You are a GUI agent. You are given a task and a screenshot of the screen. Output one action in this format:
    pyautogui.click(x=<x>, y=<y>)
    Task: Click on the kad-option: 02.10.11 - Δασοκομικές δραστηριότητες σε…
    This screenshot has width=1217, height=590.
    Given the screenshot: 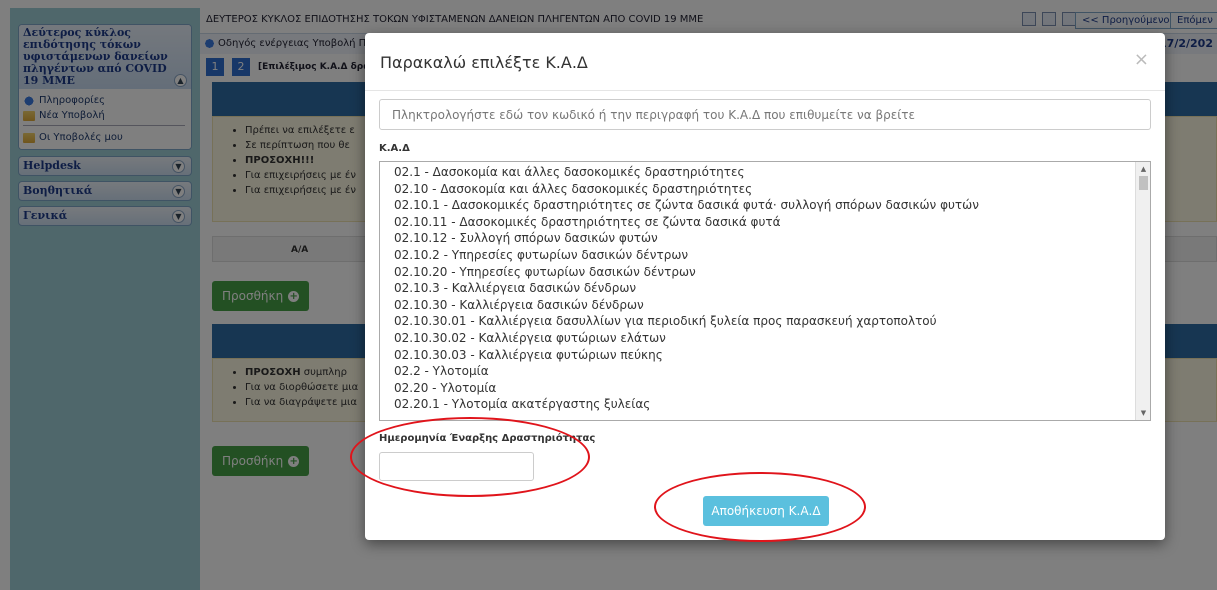 What is the action you would take?
    pyautogui.click(x=758, y=222)
    